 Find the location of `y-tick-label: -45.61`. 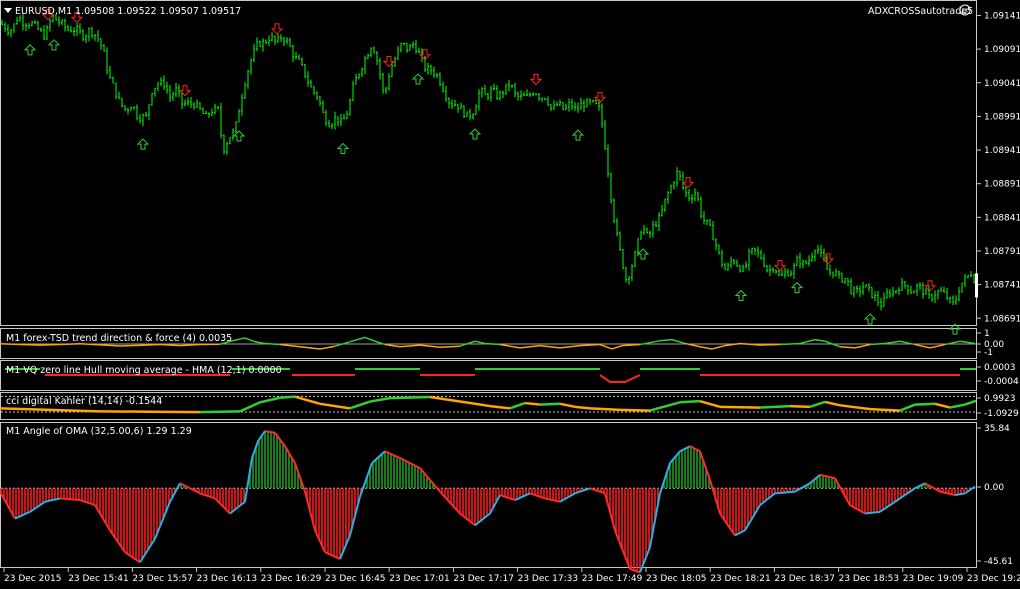

y-tick-label: -45.61 is located at coordinates (998, 562).